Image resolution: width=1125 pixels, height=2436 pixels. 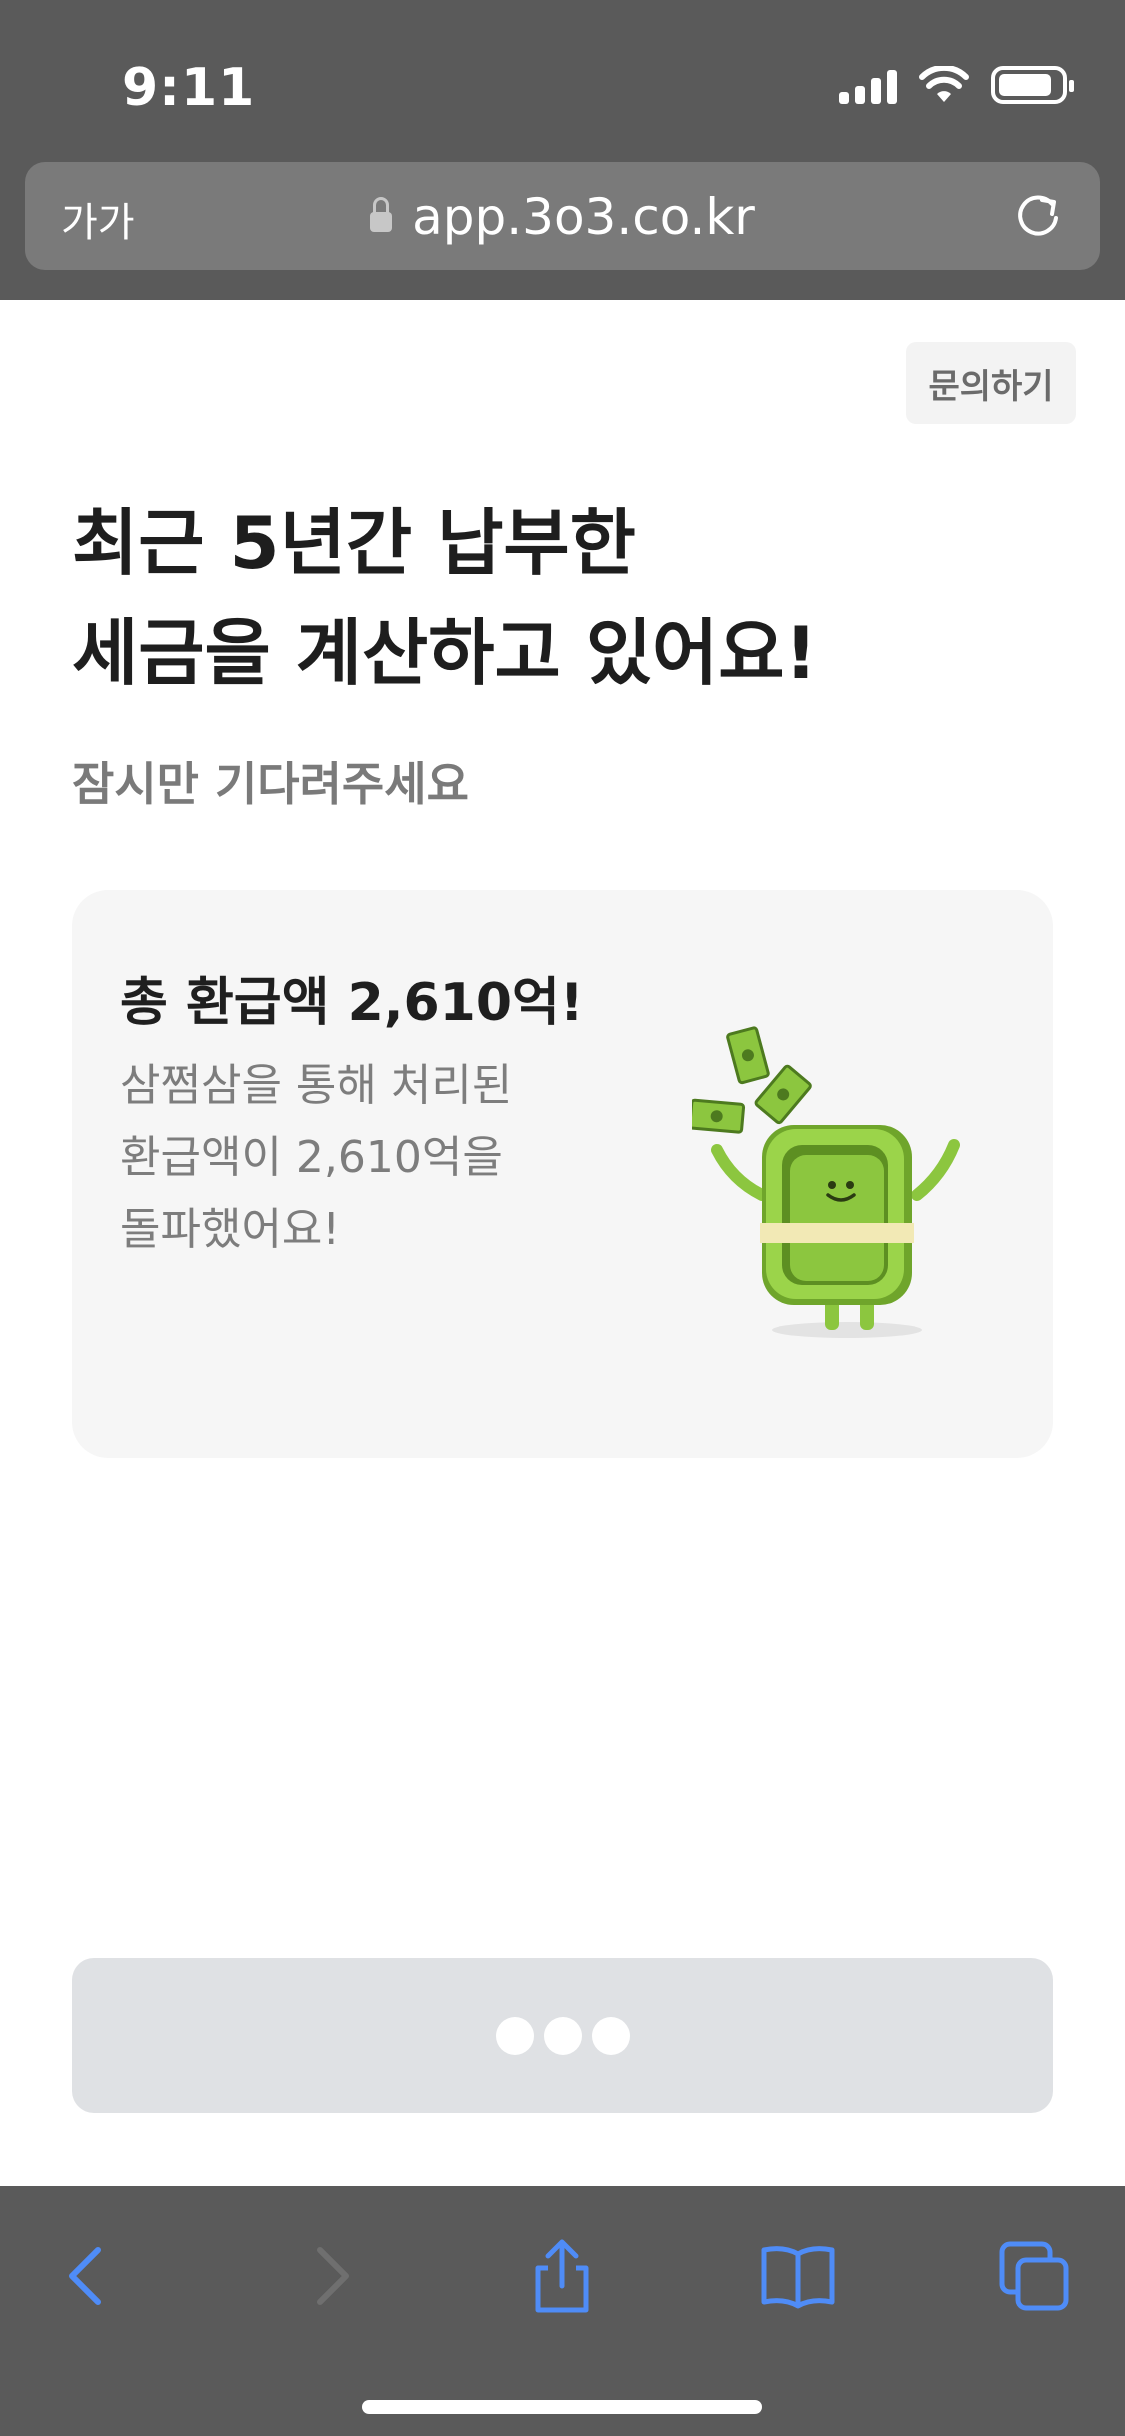 What do you see at coordinates (88, 2276) in the screenshot?
I see `back-icon` at bounding box center [88, 2276].